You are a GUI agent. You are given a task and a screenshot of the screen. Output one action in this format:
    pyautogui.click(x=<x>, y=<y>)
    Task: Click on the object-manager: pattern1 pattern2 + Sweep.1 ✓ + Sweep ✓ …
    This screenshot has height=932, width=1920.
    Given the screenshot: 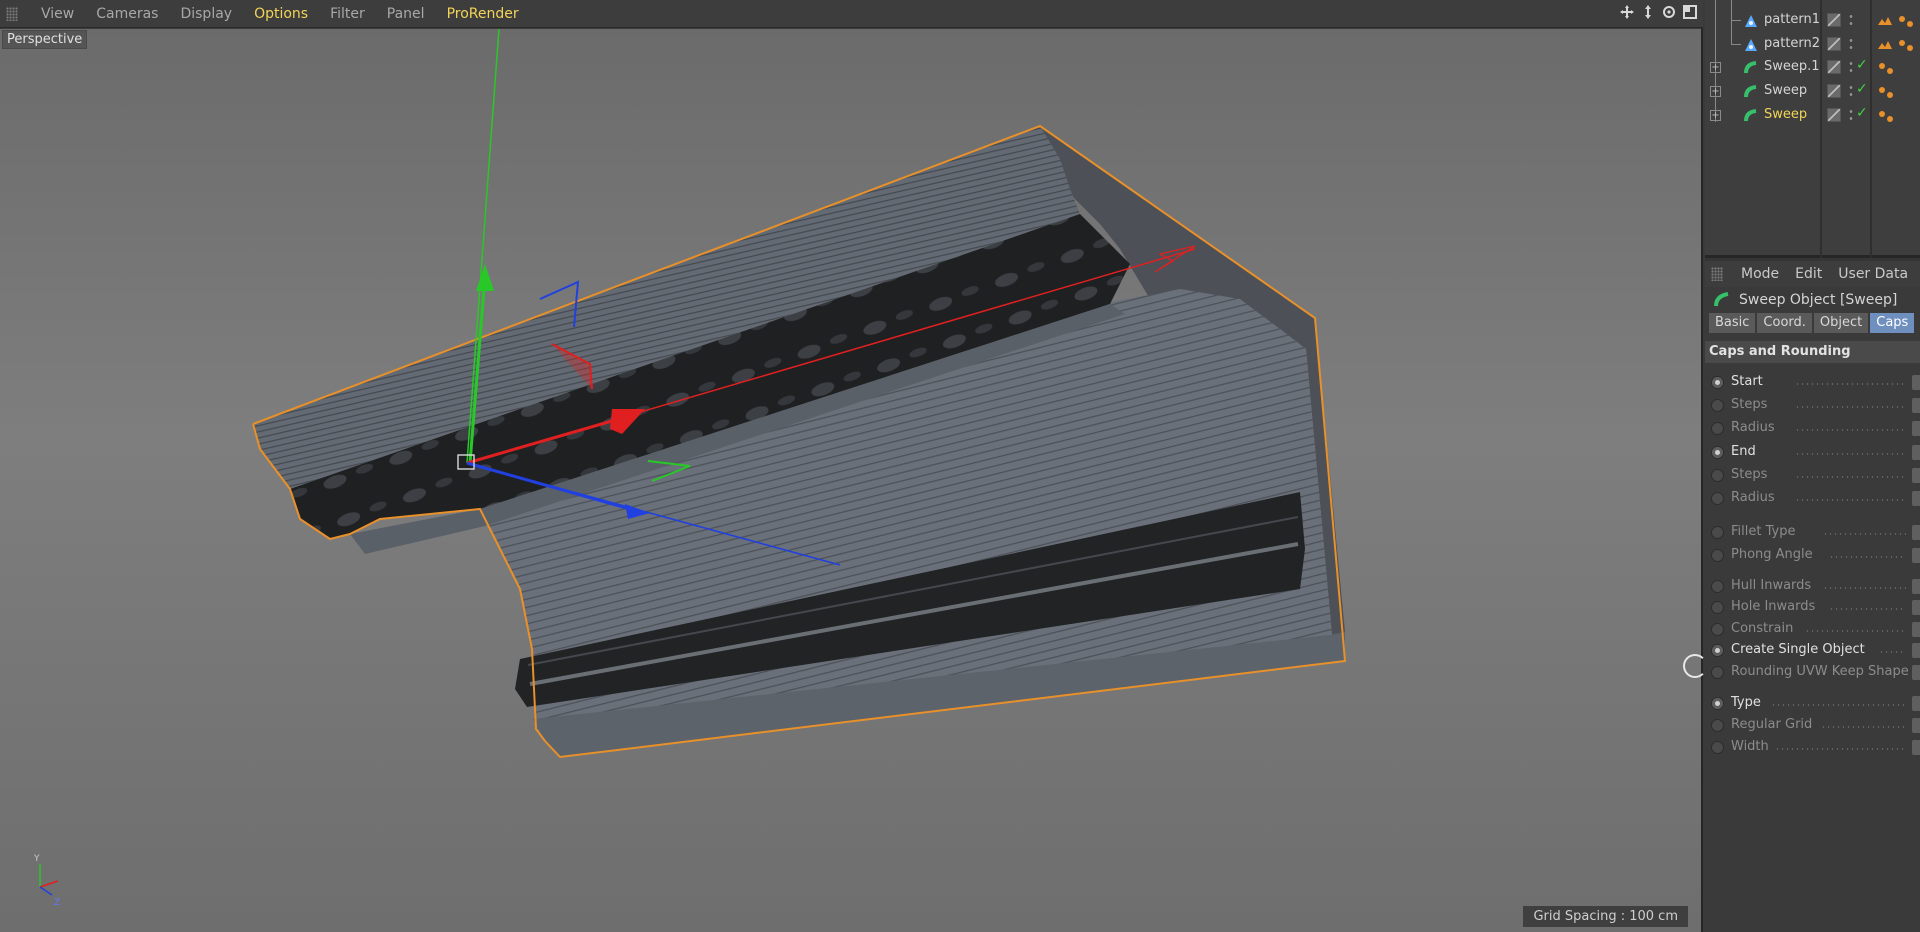 What is the action you would take?
    pyautogui.click(x=1812, y=129)
    